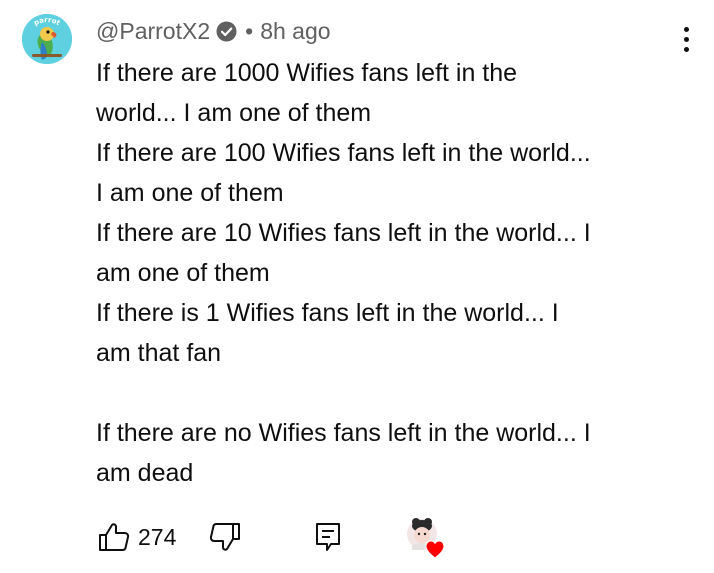 The height and width of the screenshot is (573, 714). Describe the element at coordinates (213, 31) in the screenshot. I see `comment-header: @ParrotX2 • 8h ago` at that location.